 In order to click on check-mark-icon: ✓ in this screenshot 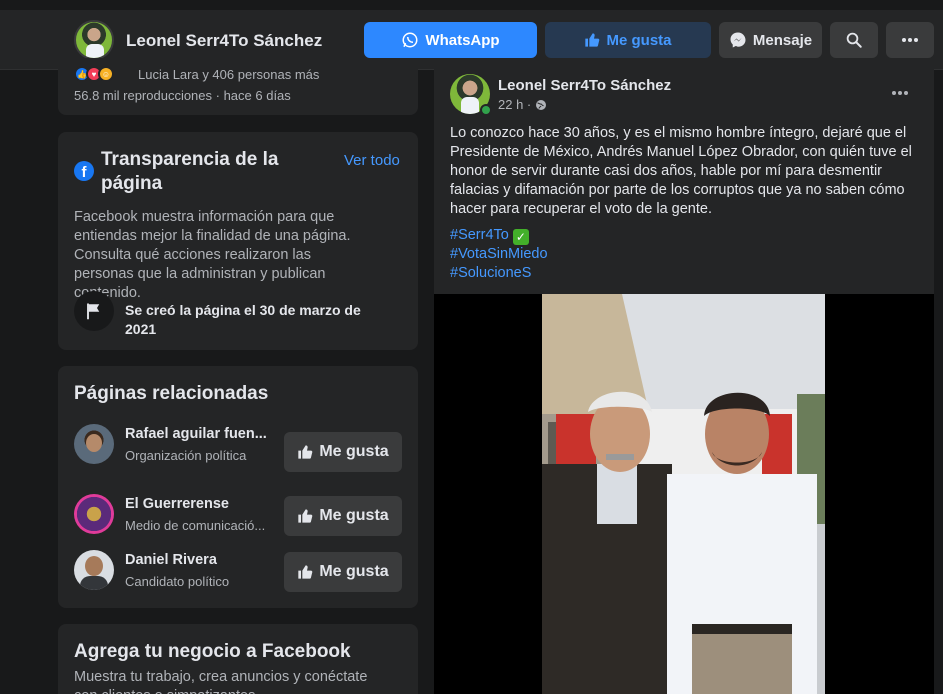, I will do `click(520, 237)`.